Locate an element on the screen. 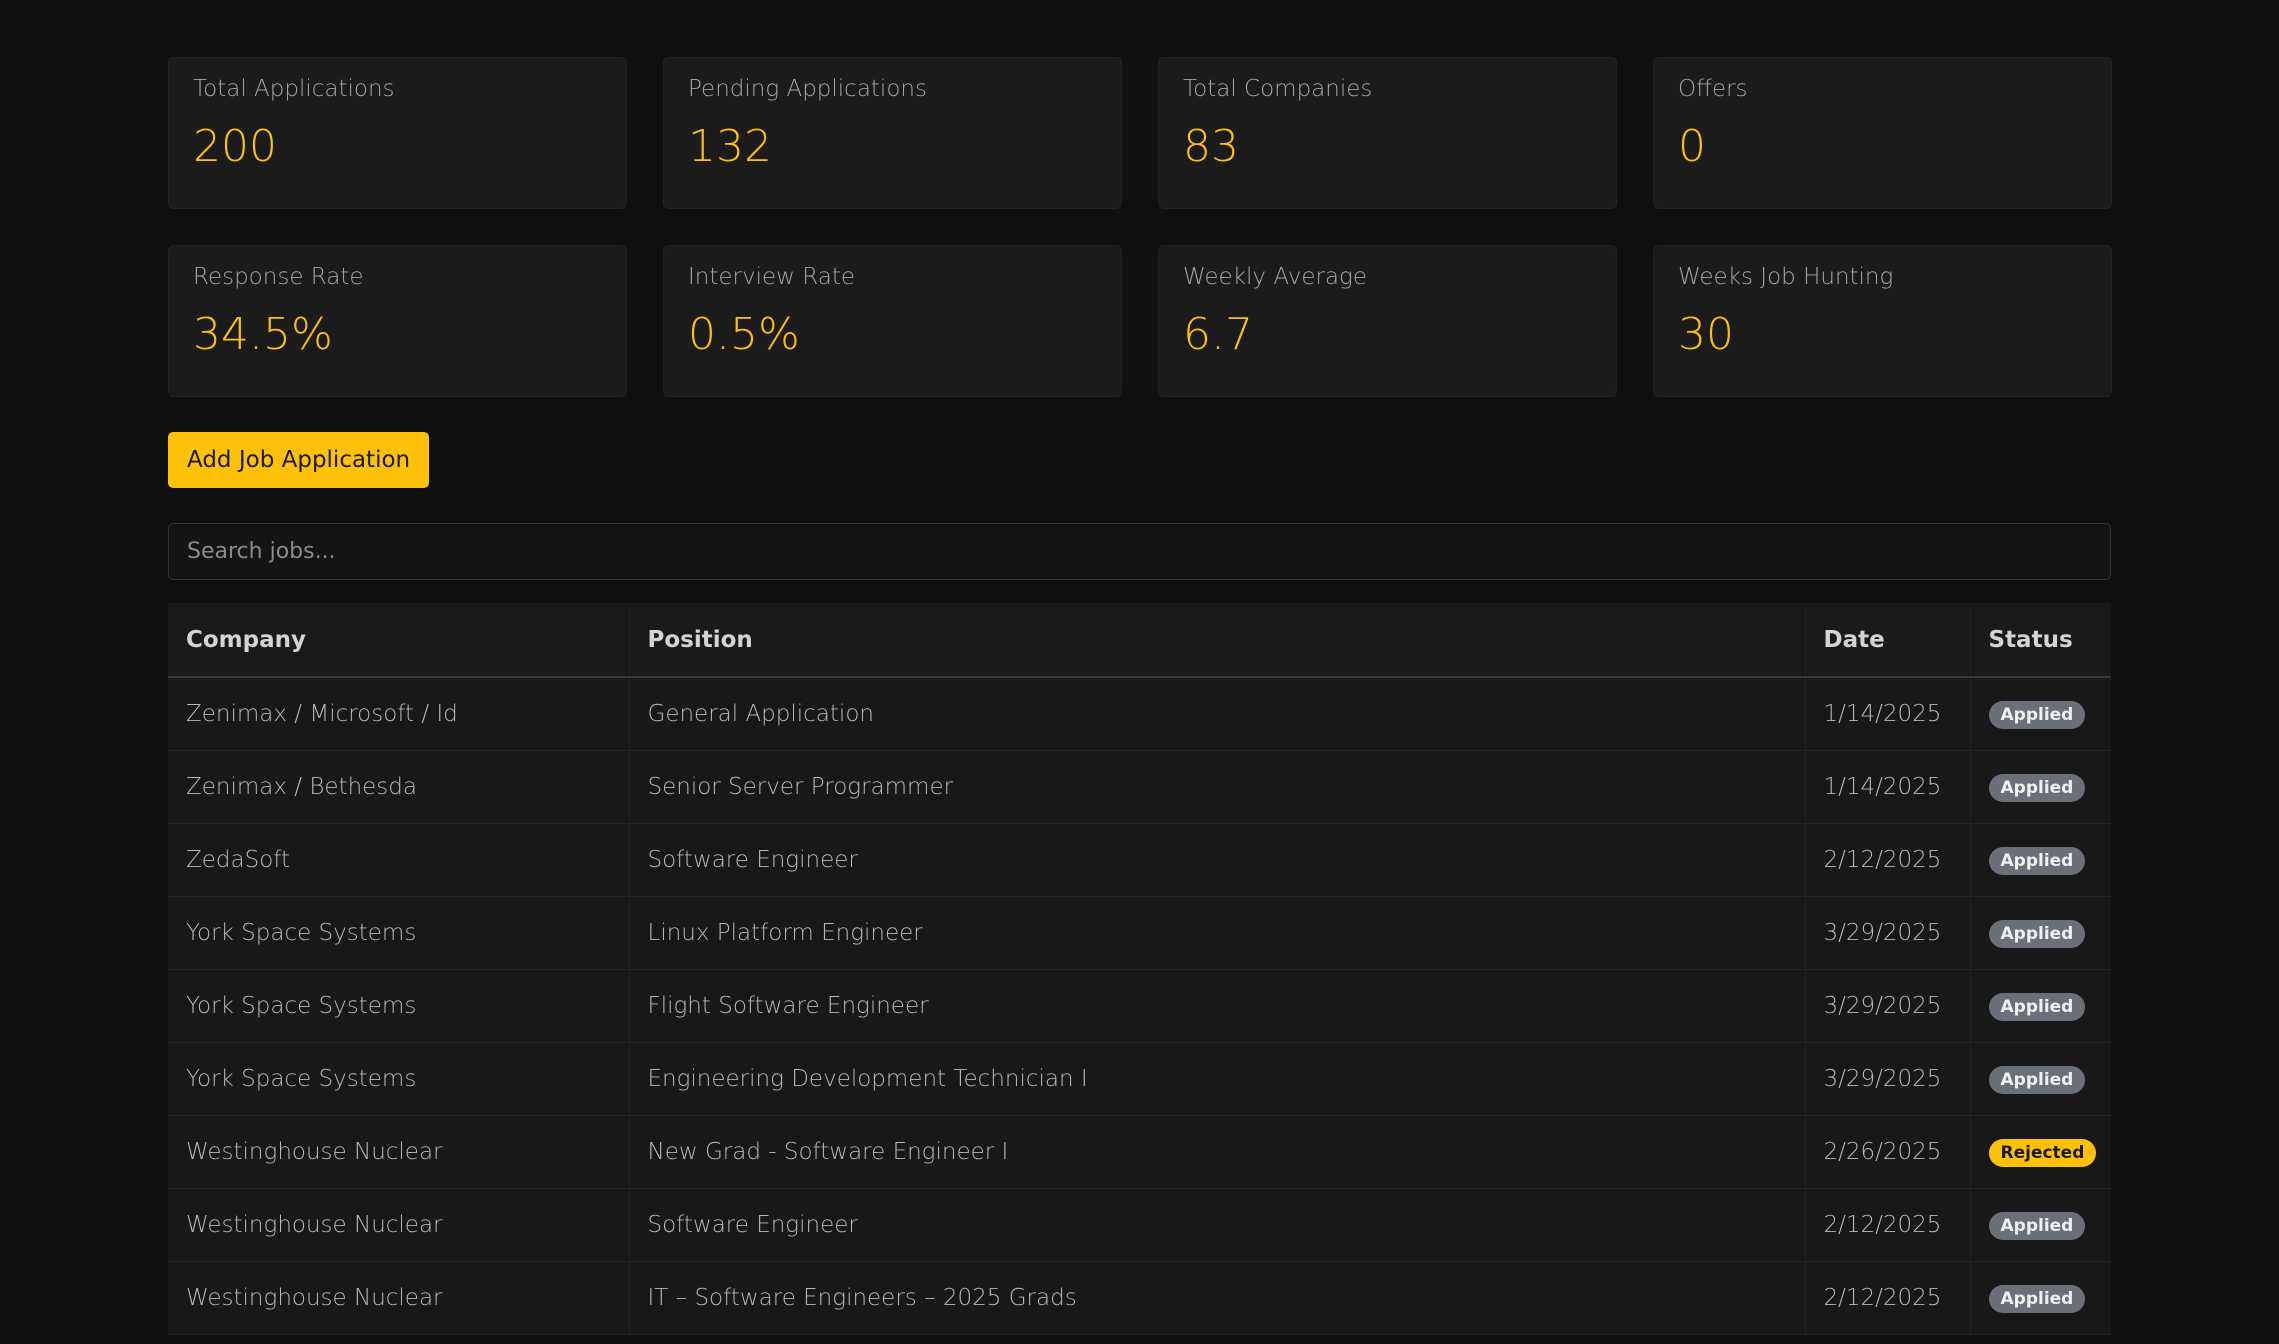 This screenshot has height=1344, width=2279. status-badge: Rejected is located at coordinates (2042, 1152).